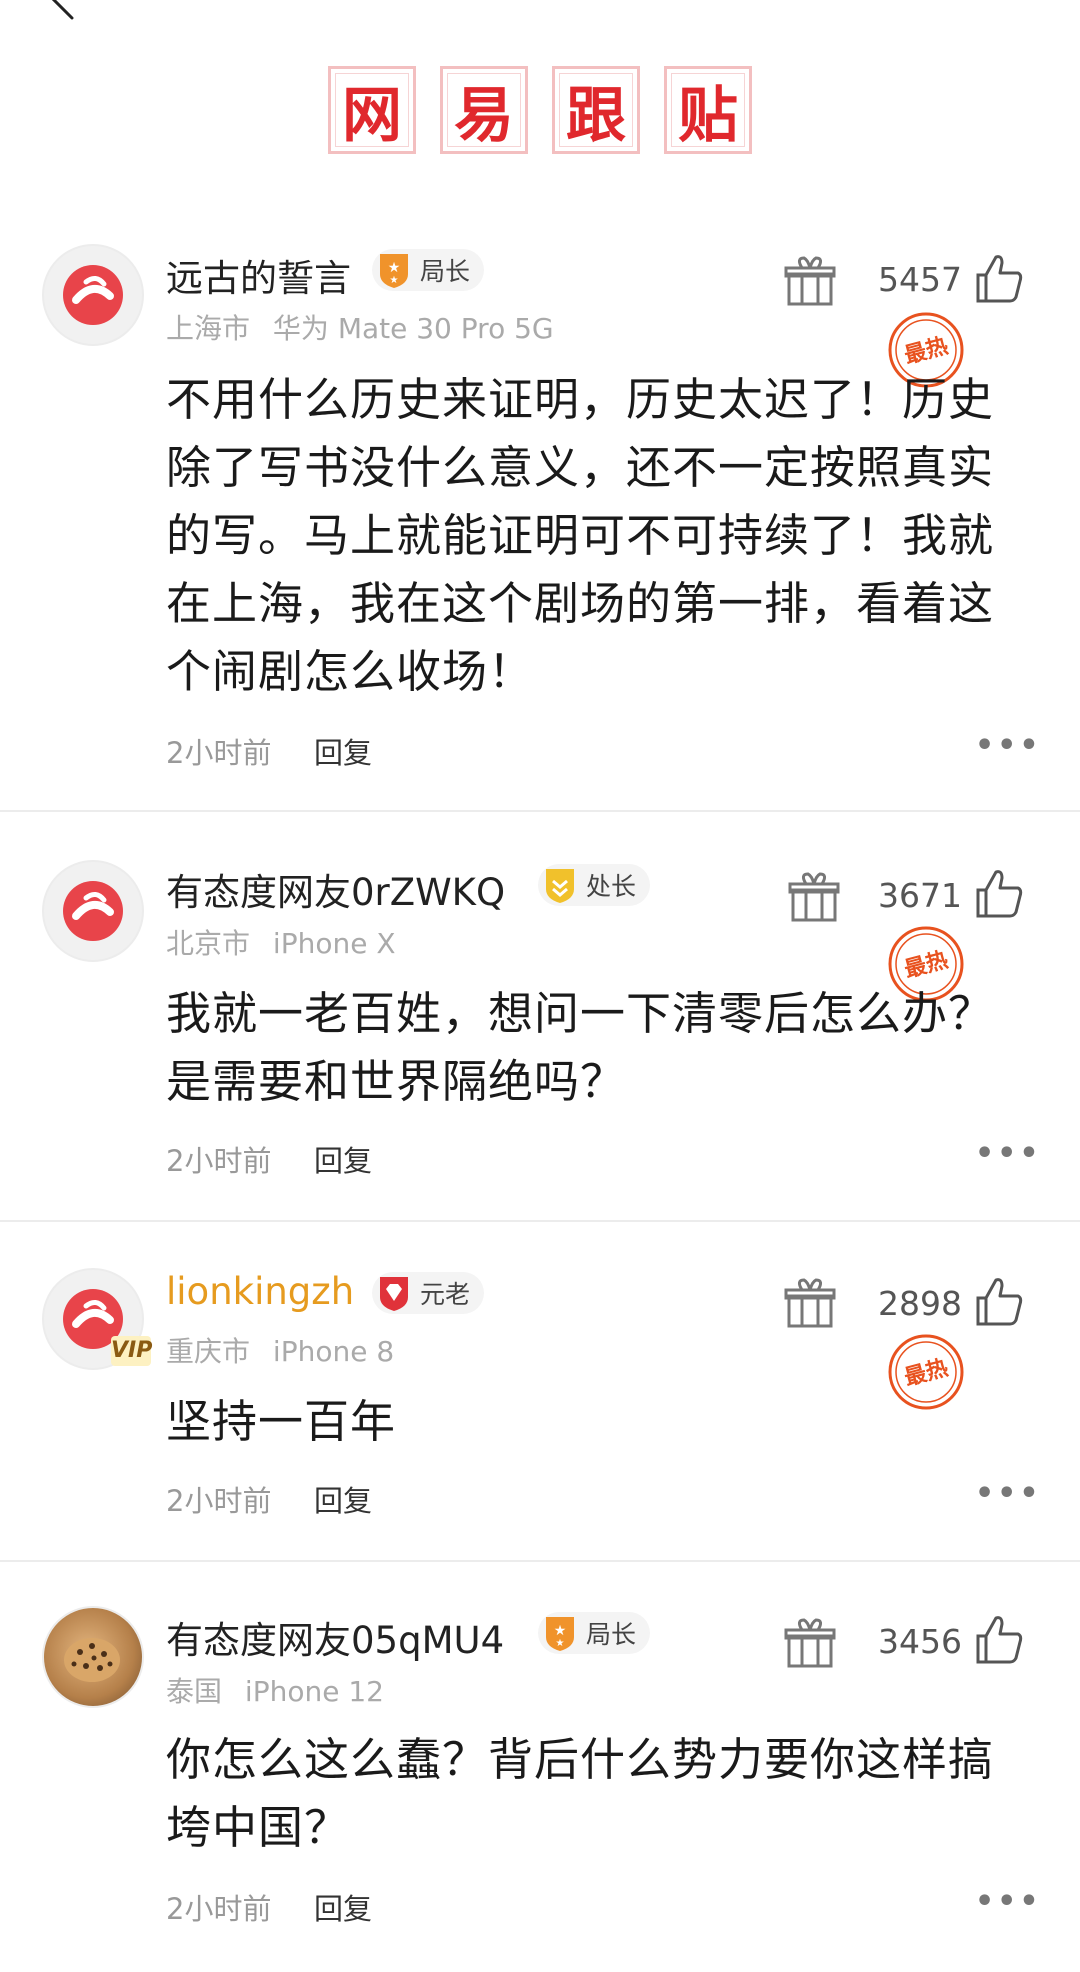 The height and width of the screenshot is (1972, 1080). I want to click on user-meta: 上海市 华为 Mate 30 Pro 5G, so click(360, 327).